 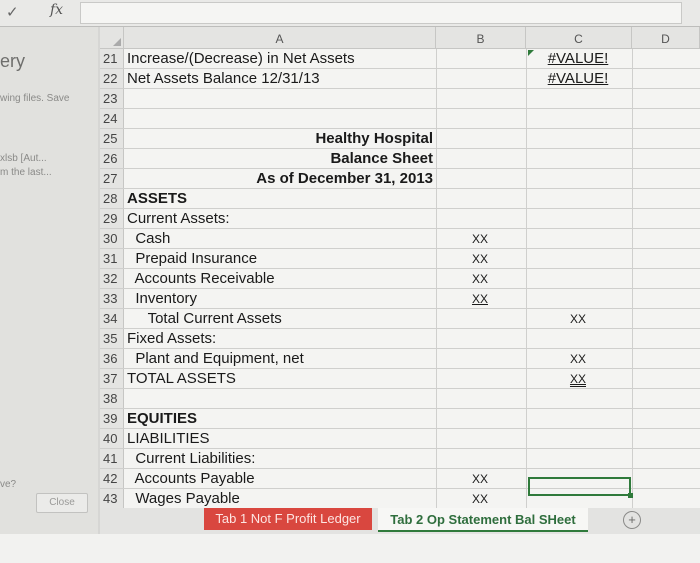 What do you see at coordinates (112, 38) in the screenshot?
I see `select-all-corner` at bounding box center [112, 38].